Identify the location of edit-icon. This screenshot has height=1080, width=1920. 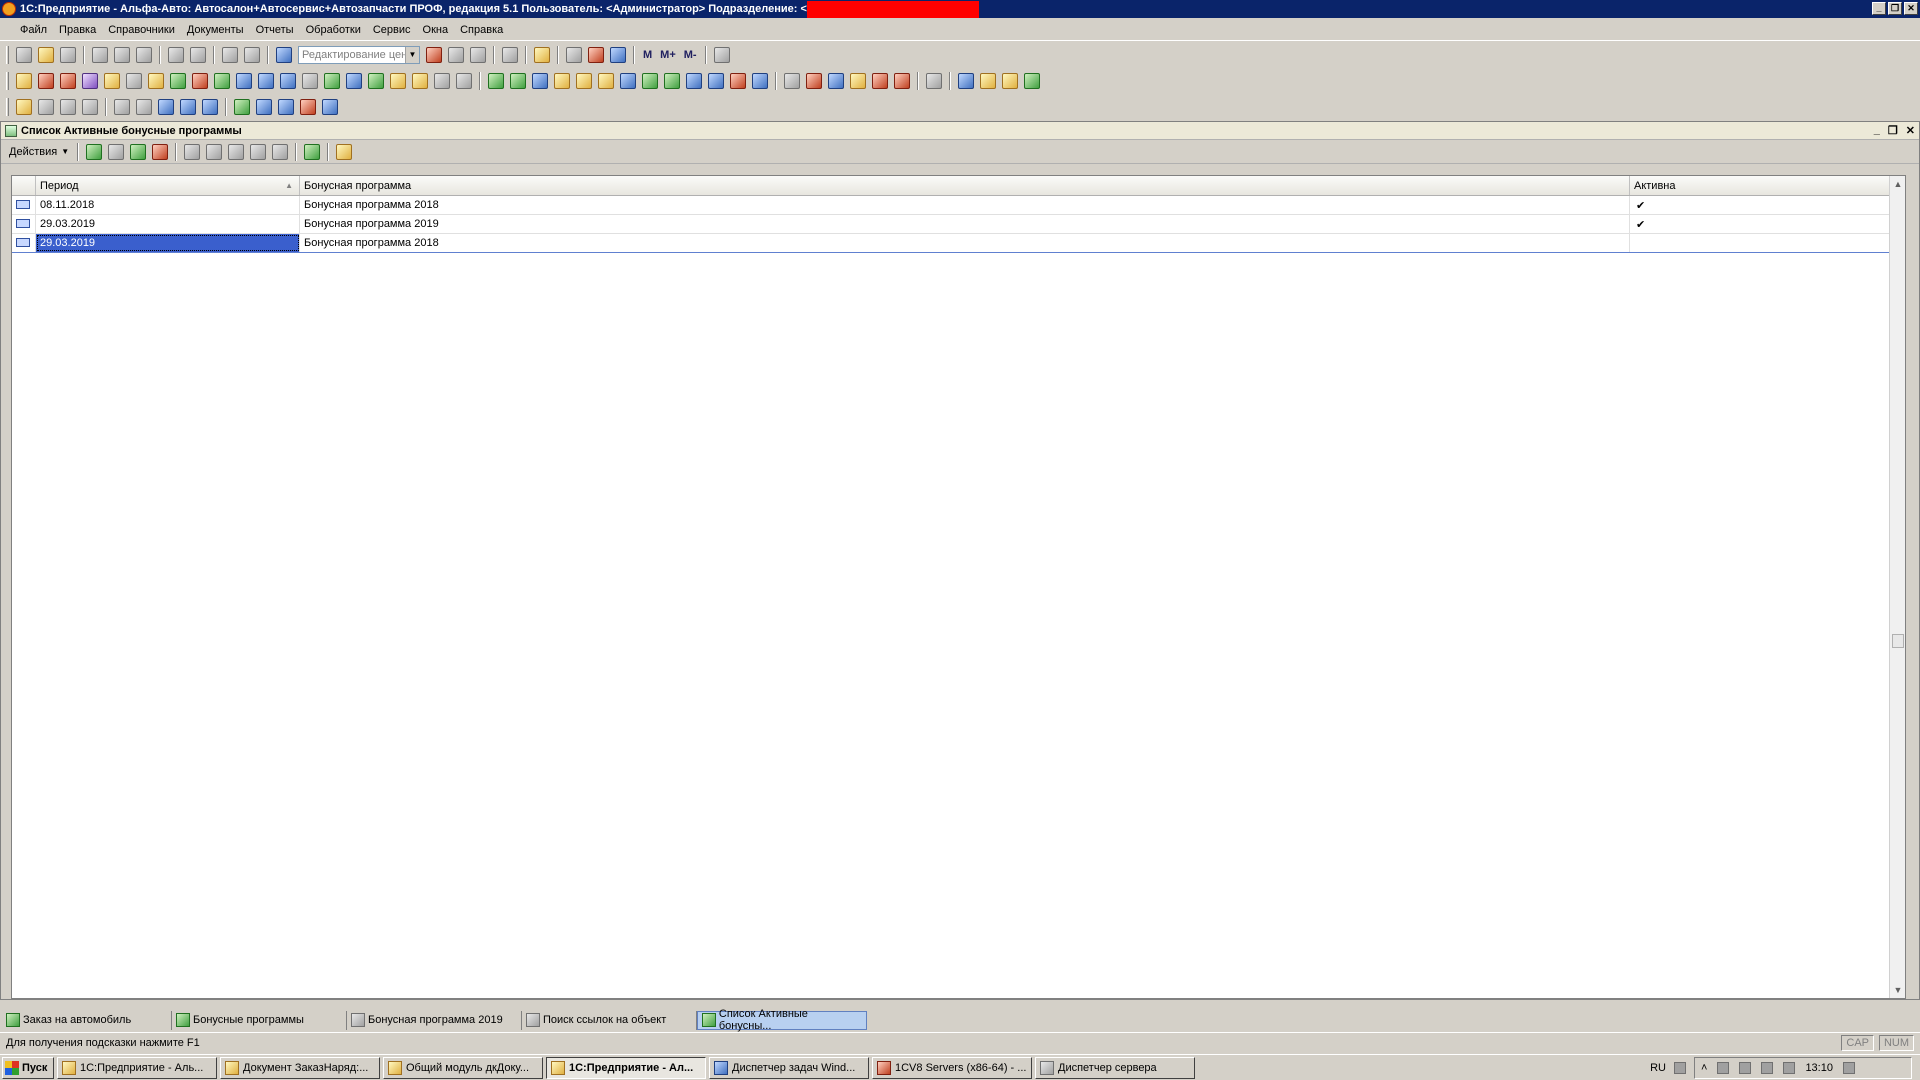
(138, 151).